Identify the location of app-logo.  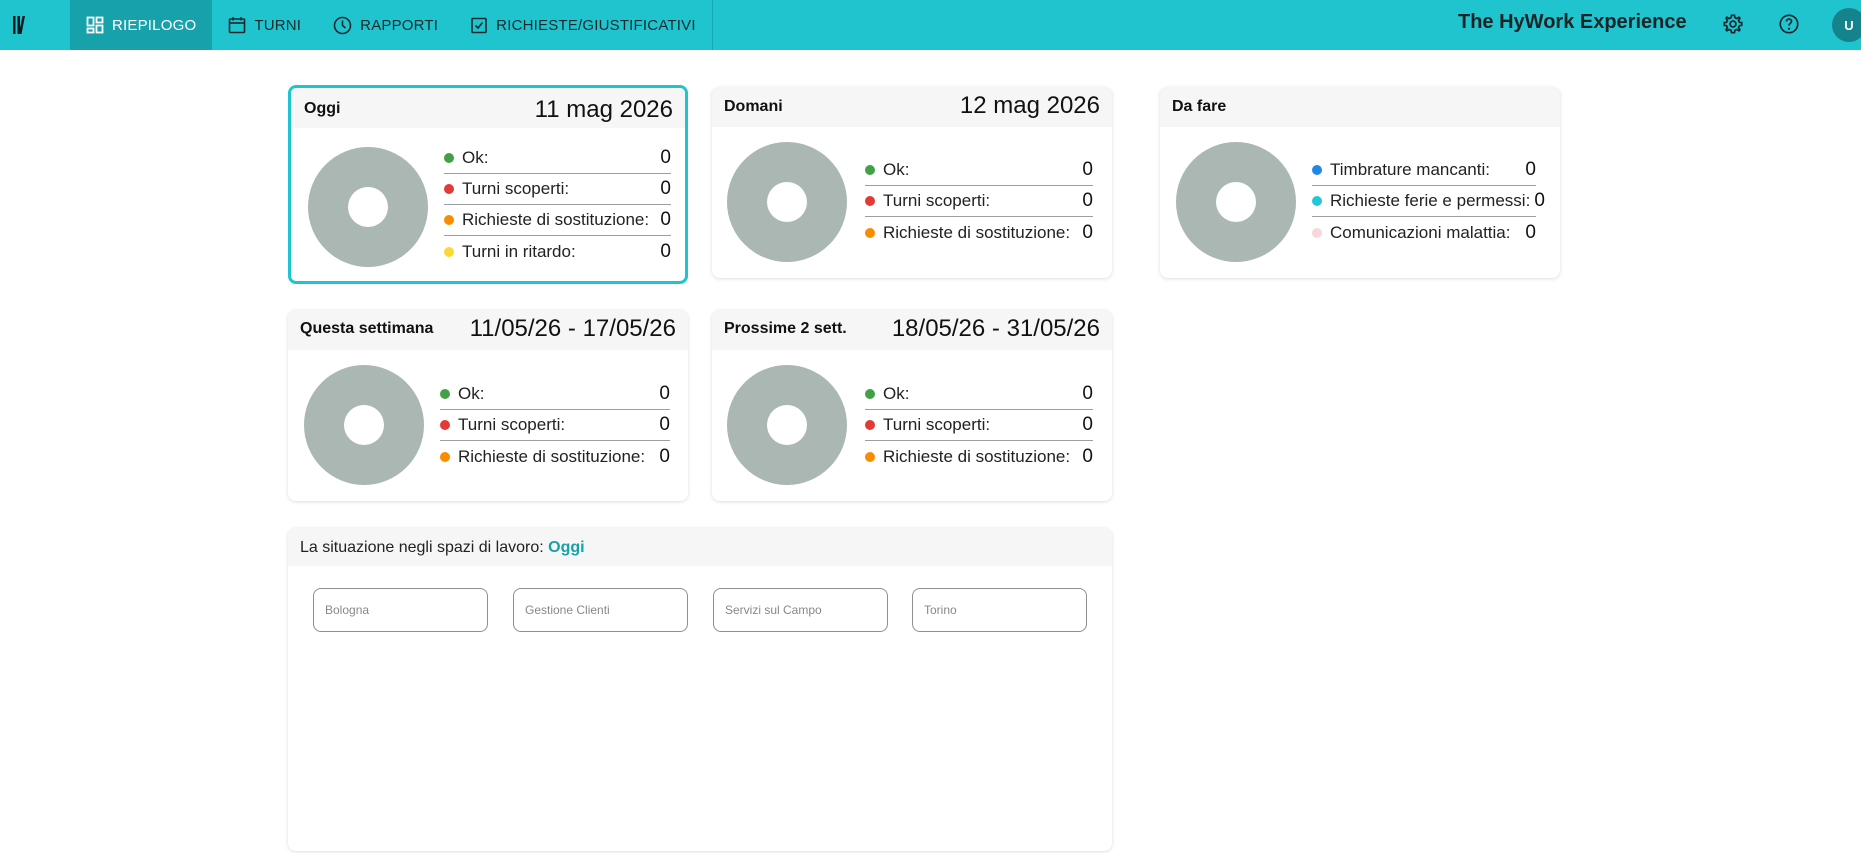
(19, 25).